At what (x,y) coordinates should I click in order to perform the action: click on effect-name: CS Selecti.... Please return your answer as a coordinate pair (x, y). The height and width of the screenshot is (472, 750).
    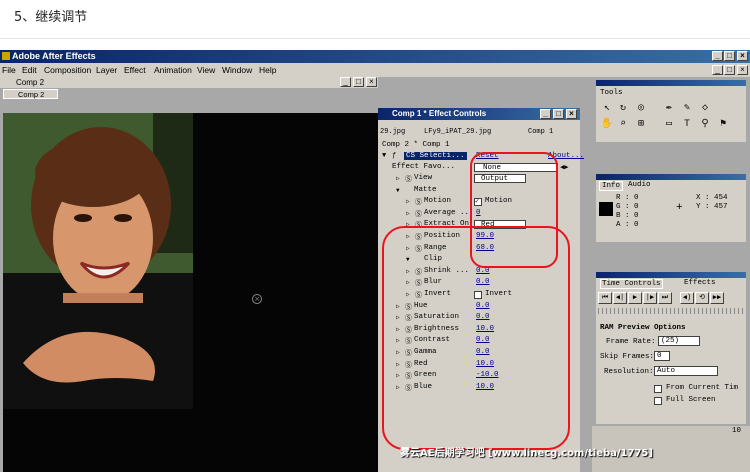
    Looking at the image, I should click on (435, 156).